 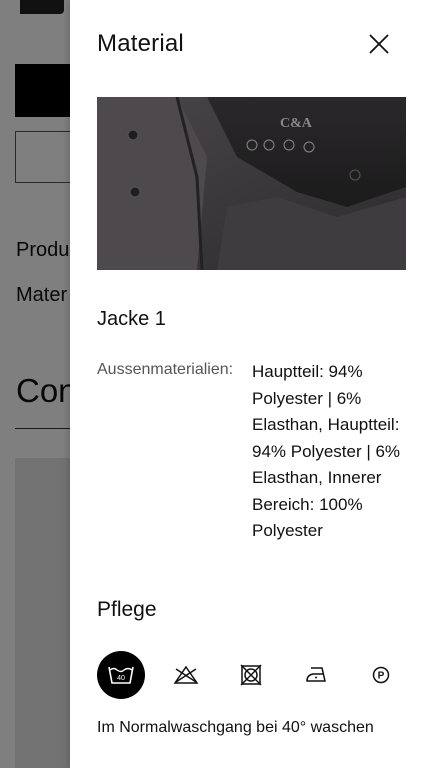 I want to click on care-title: Pflege, so click(x=127, y=609).